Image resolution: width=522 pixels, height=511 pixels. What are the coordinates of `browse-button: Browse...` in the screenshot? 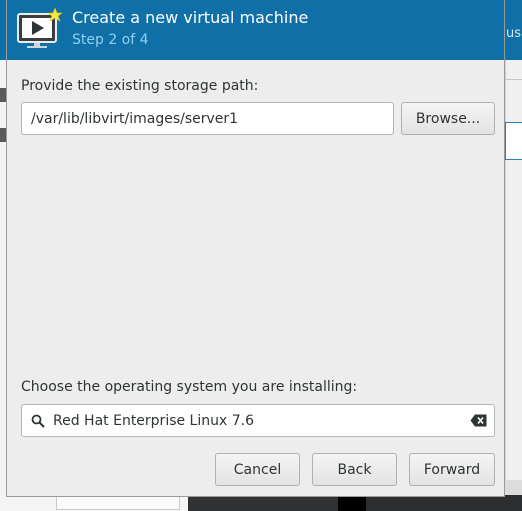 It's located at (448, 118).